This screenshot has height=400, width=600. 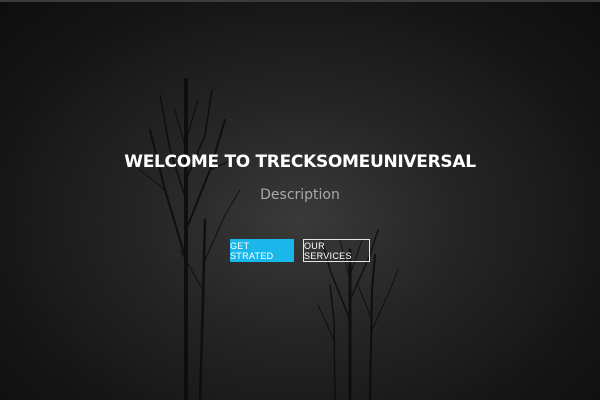 What do you see at coordinates (262, 250) in the screenshot?
I see `get-started-button: GET STRATED` at bounding box center [262, 250].